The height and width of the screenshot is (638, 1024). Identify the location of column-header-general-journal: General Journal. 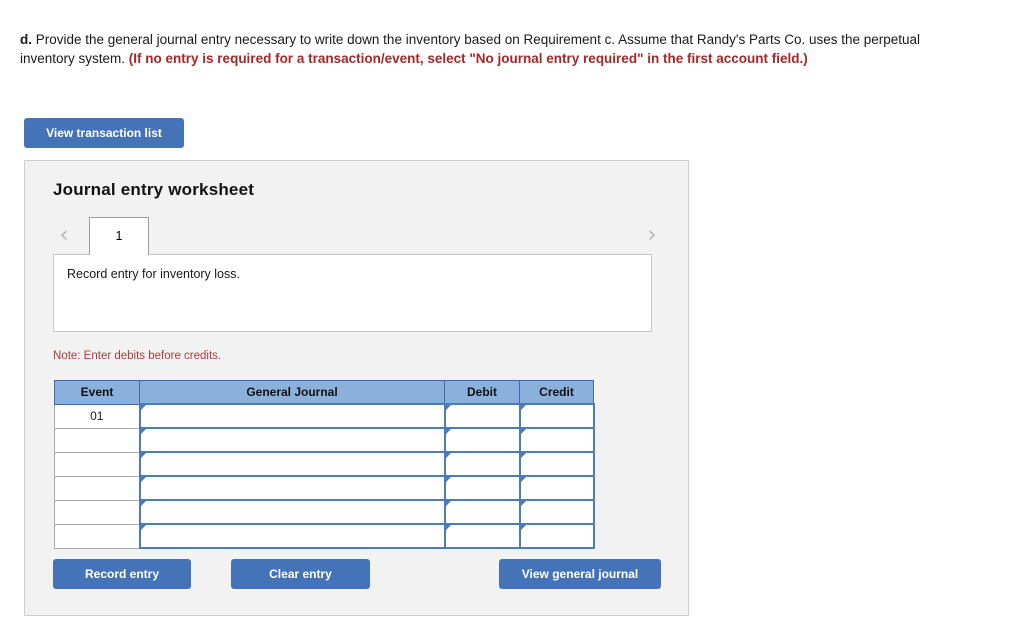
(292, 392).